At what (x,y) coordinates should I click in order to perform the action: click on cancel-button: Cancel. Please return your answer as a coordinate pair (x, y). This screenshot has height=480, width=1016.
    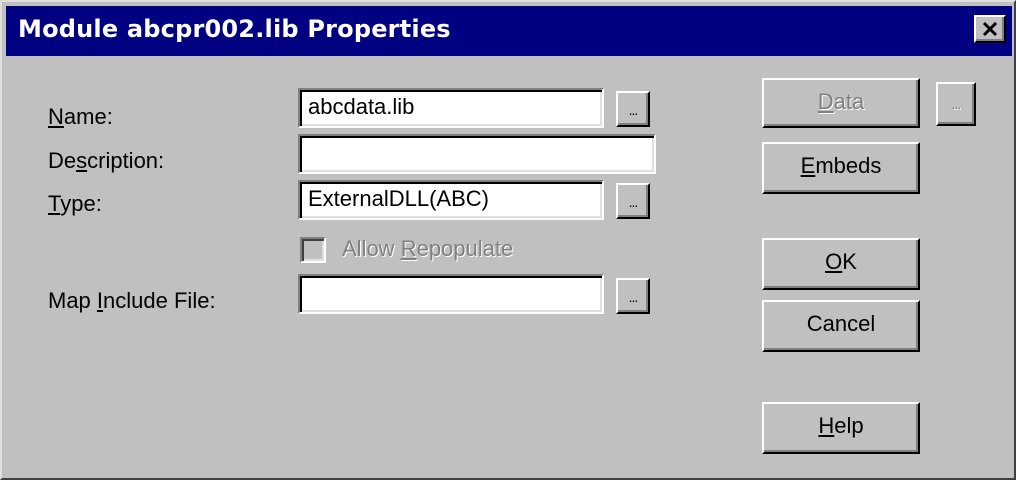
    Looking at the image, I should click on (841, 326).